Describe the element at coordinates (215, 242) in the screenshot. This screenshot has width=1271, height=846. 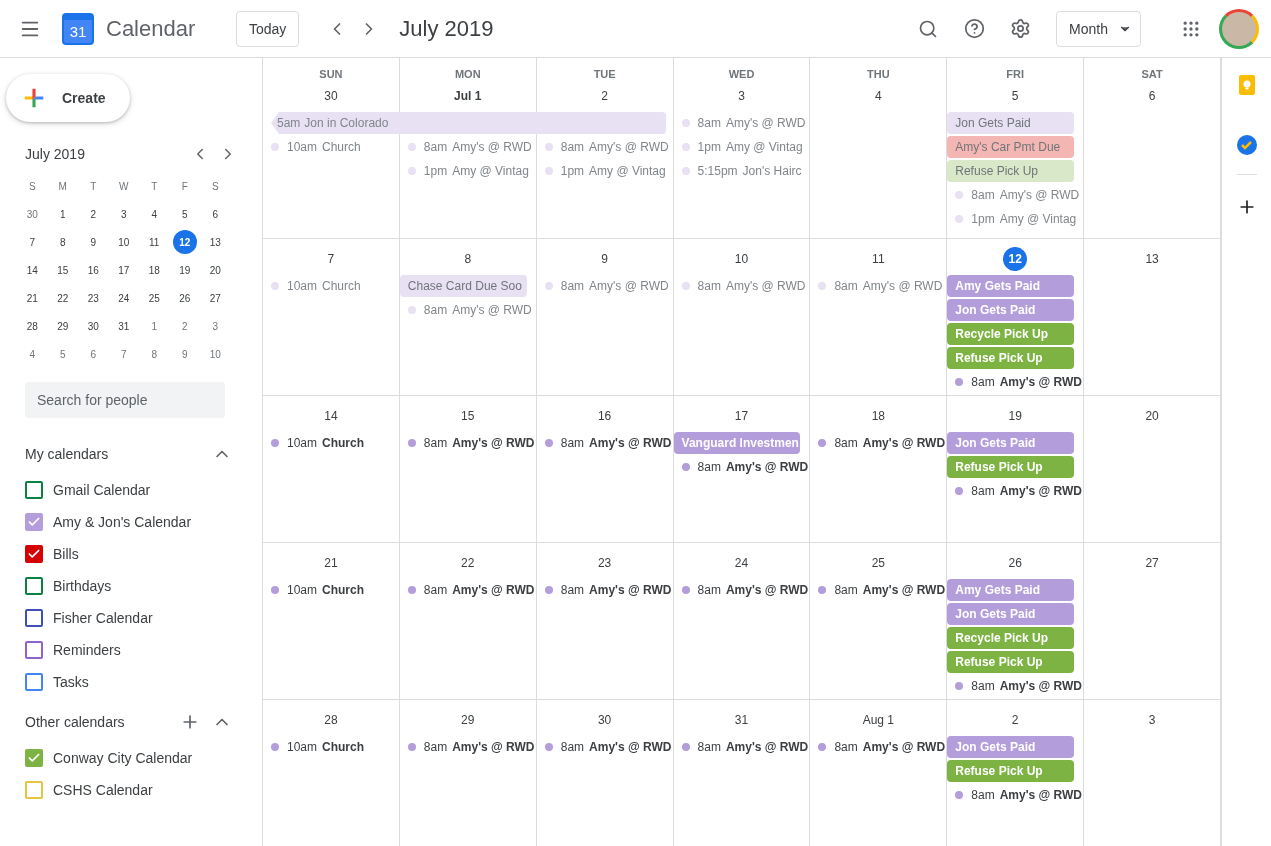
I see `mini-calendar-day: 13` at that location.